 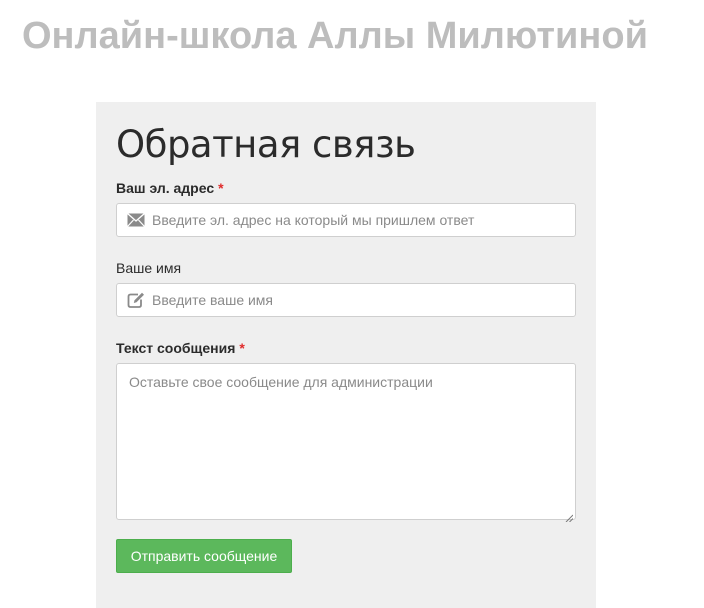 I want to click on edit-icon, so click(x=136, y=300).